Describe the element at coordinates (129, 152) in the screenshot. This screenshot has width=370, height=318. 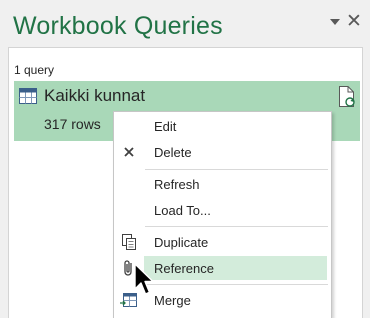
I see `x-icon` at that location.